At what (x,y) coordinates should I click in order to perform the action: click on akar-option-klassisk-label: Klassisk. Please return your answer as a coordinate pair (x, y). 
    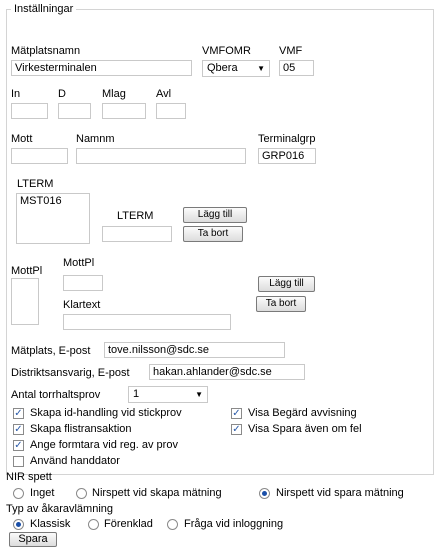
    Looking at the image, I should click on (50, 524).